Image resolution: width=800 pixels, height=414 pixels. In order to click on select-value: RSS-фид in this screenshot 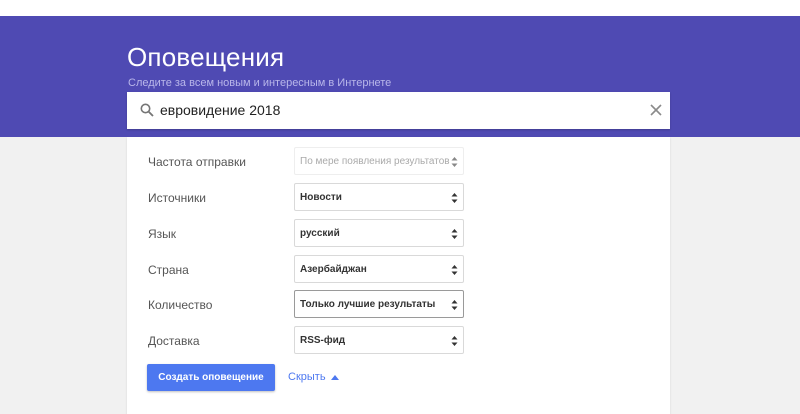, I will do `click(323, 340)`.